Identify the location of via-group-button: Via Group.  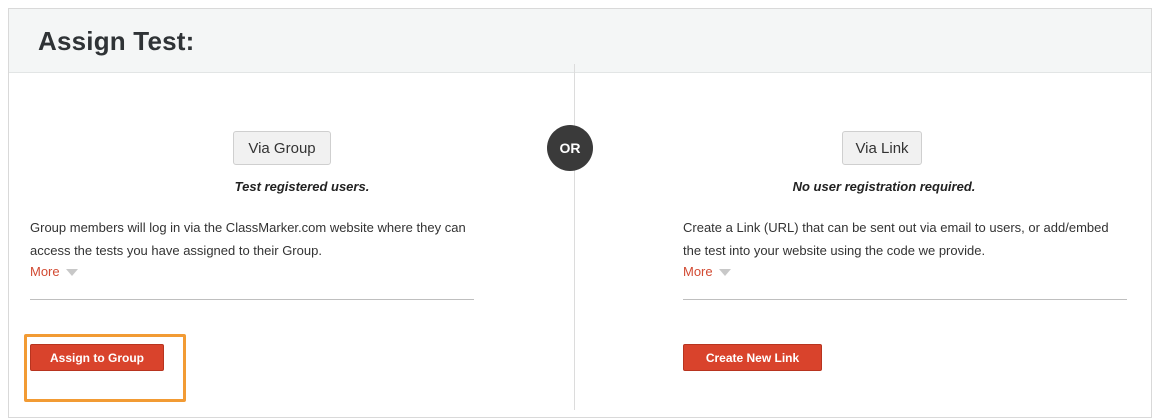
(282, 148).